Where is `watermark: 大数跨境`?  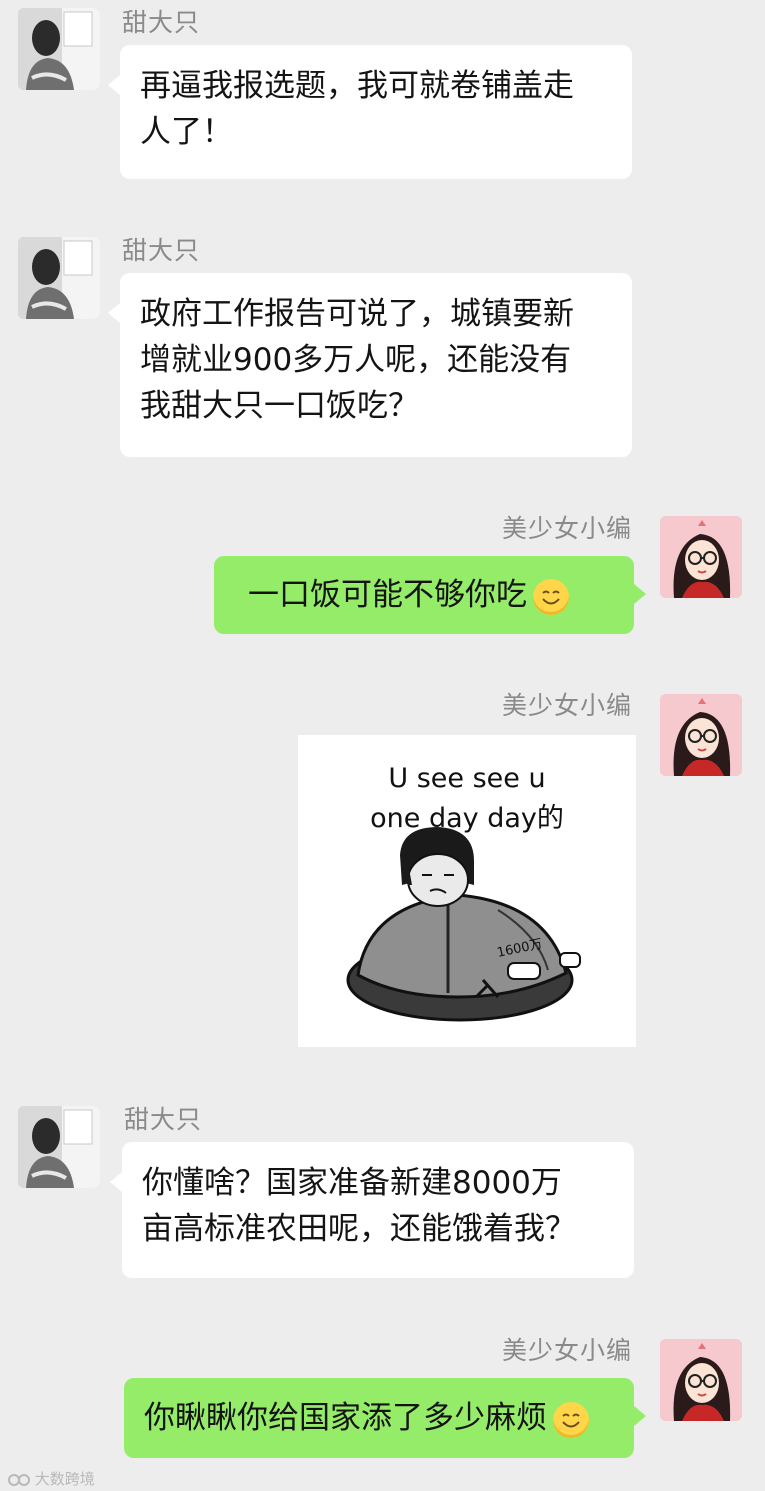
watermark: 大数跨境 is located at coordinates (51, 1478).